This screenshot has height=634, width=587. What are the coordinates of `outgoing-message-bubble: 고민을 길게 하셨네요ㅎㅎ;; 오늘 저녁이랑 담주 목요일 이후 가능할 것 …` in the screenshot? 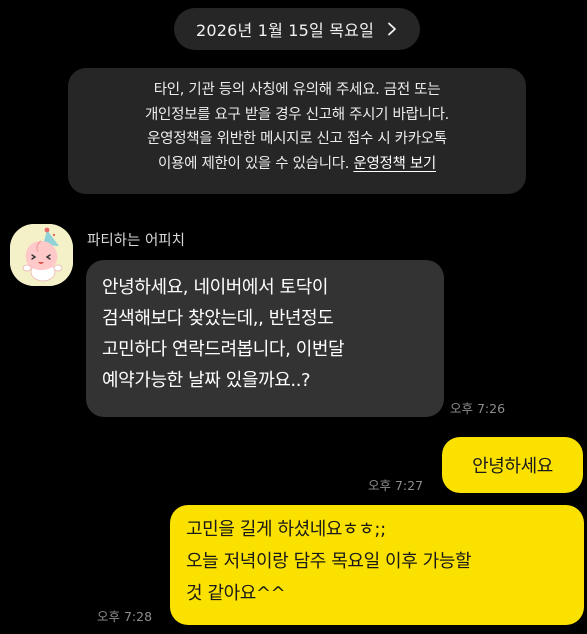 It's located at (377, 565).